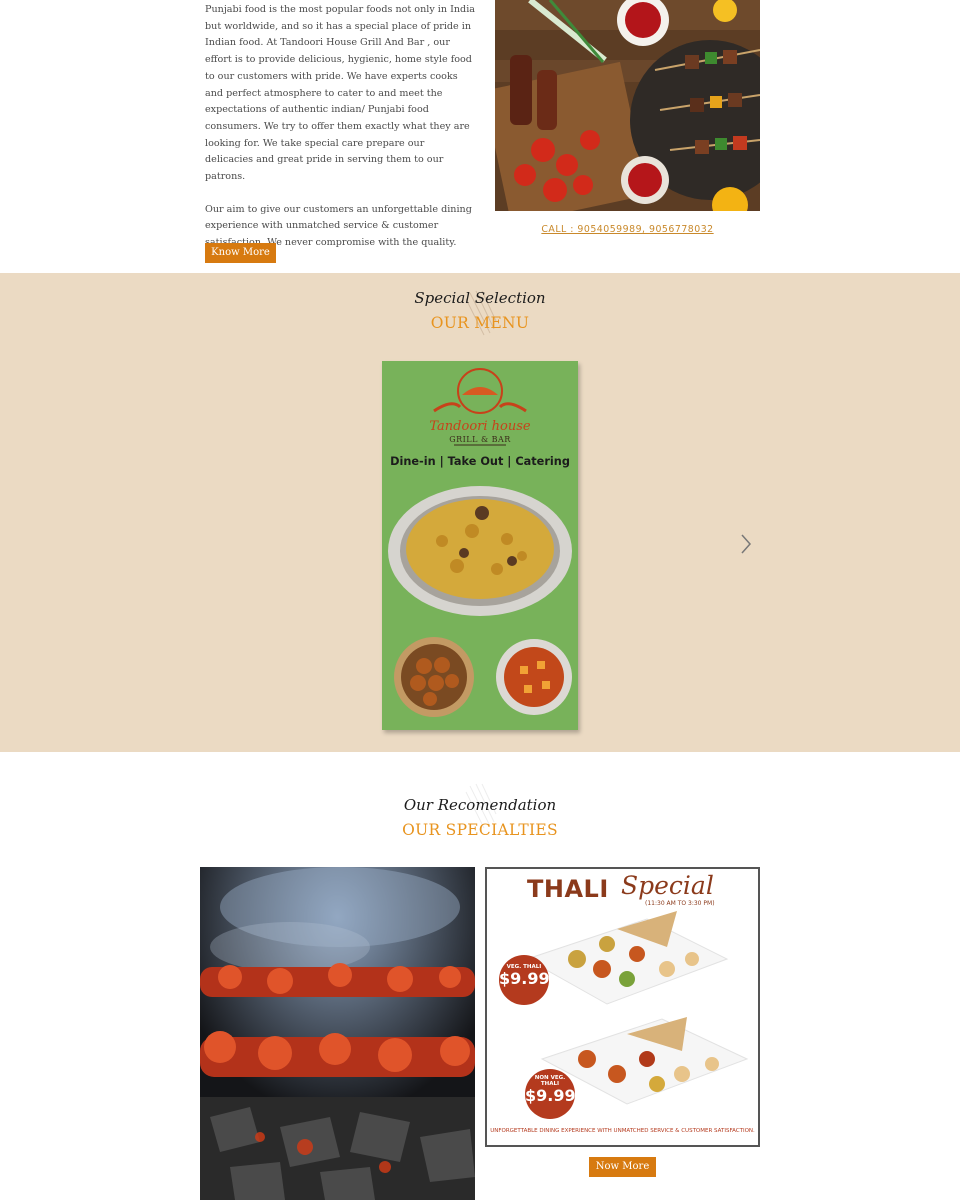  What do you see at coordinates (480, 542) in the screenshot?
I see `menu-card-artwork` at bounding box center [480, 542].